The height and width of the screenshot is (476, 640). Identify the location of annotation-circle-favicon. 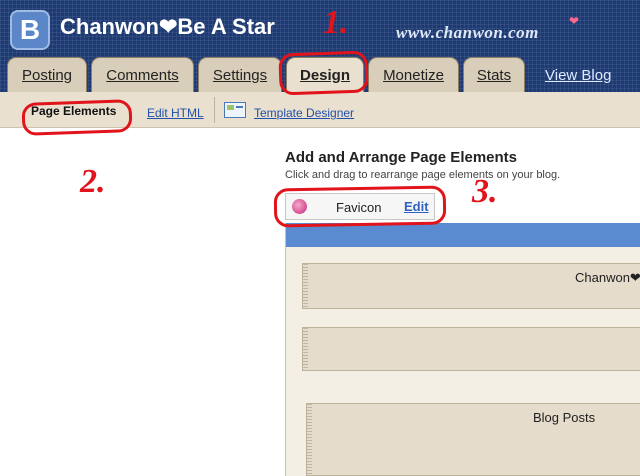
(360, 206).